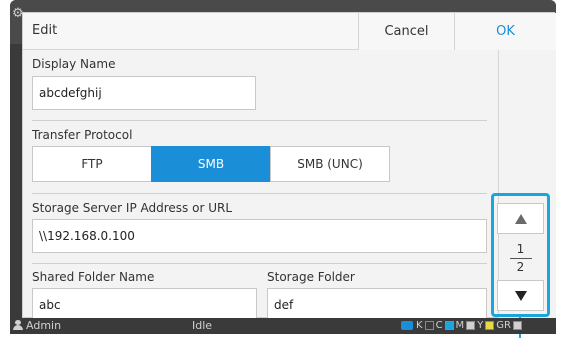 This screenshot has height=338, width=563. Describe the element at coordinates (503, 325) in the screenshot. I see `ink-label-gr: GR` at that location.